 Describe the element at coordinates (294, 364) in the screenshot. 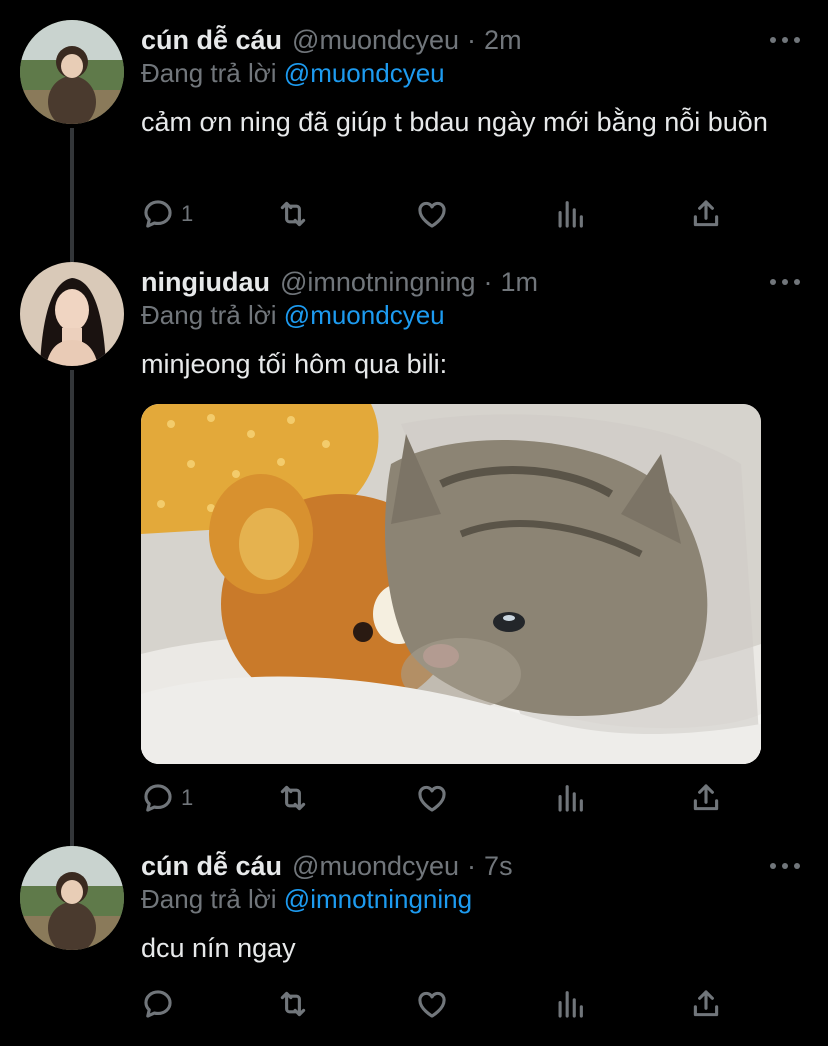

I see `tweet-text: minjeong tối hôm qua bili:` at that location.